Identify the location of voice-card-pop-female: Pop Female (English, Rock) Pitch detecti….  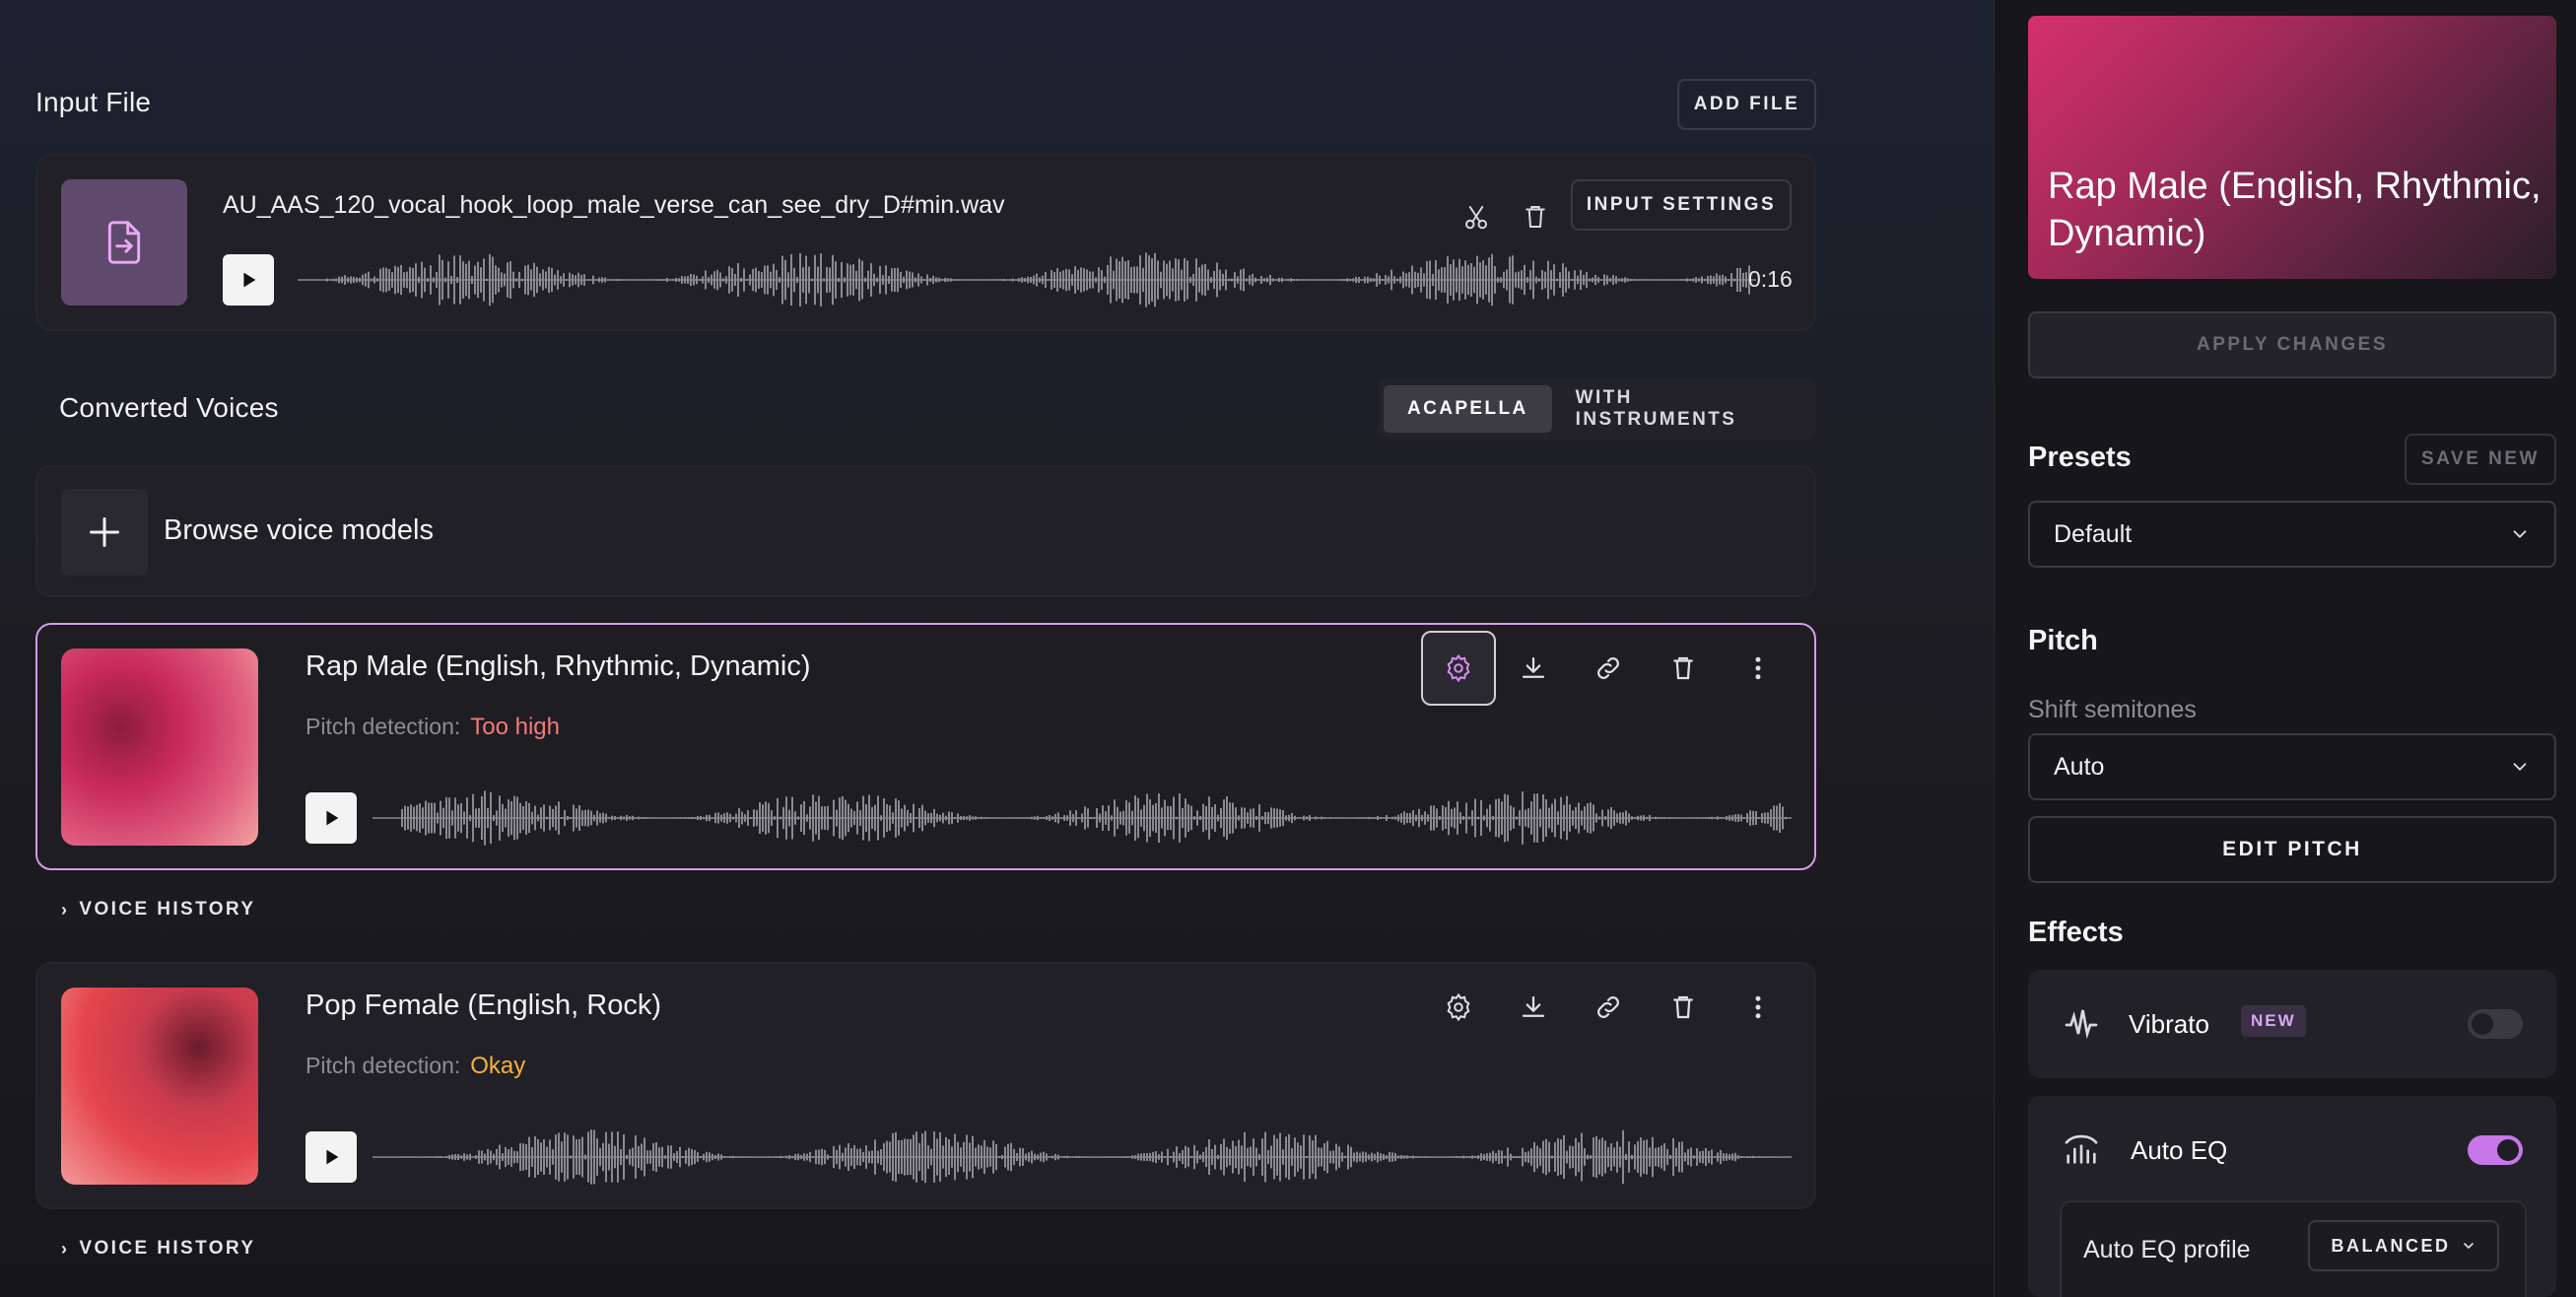
(925, 1085).